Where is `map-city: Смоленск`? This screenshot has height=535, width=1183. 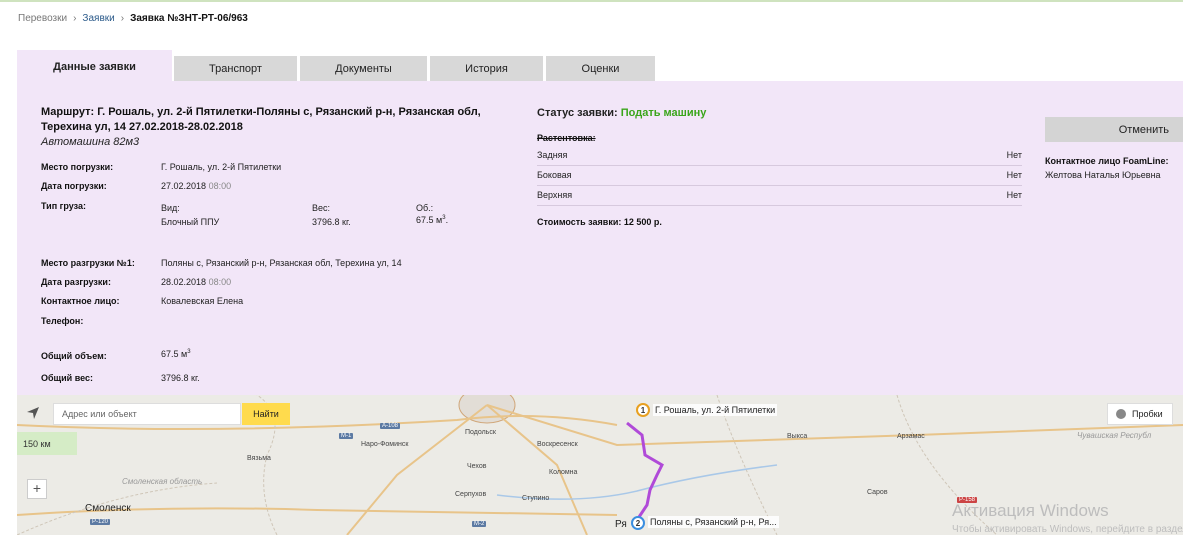 map-city: Смоленск is located at coordinates (108, 508).